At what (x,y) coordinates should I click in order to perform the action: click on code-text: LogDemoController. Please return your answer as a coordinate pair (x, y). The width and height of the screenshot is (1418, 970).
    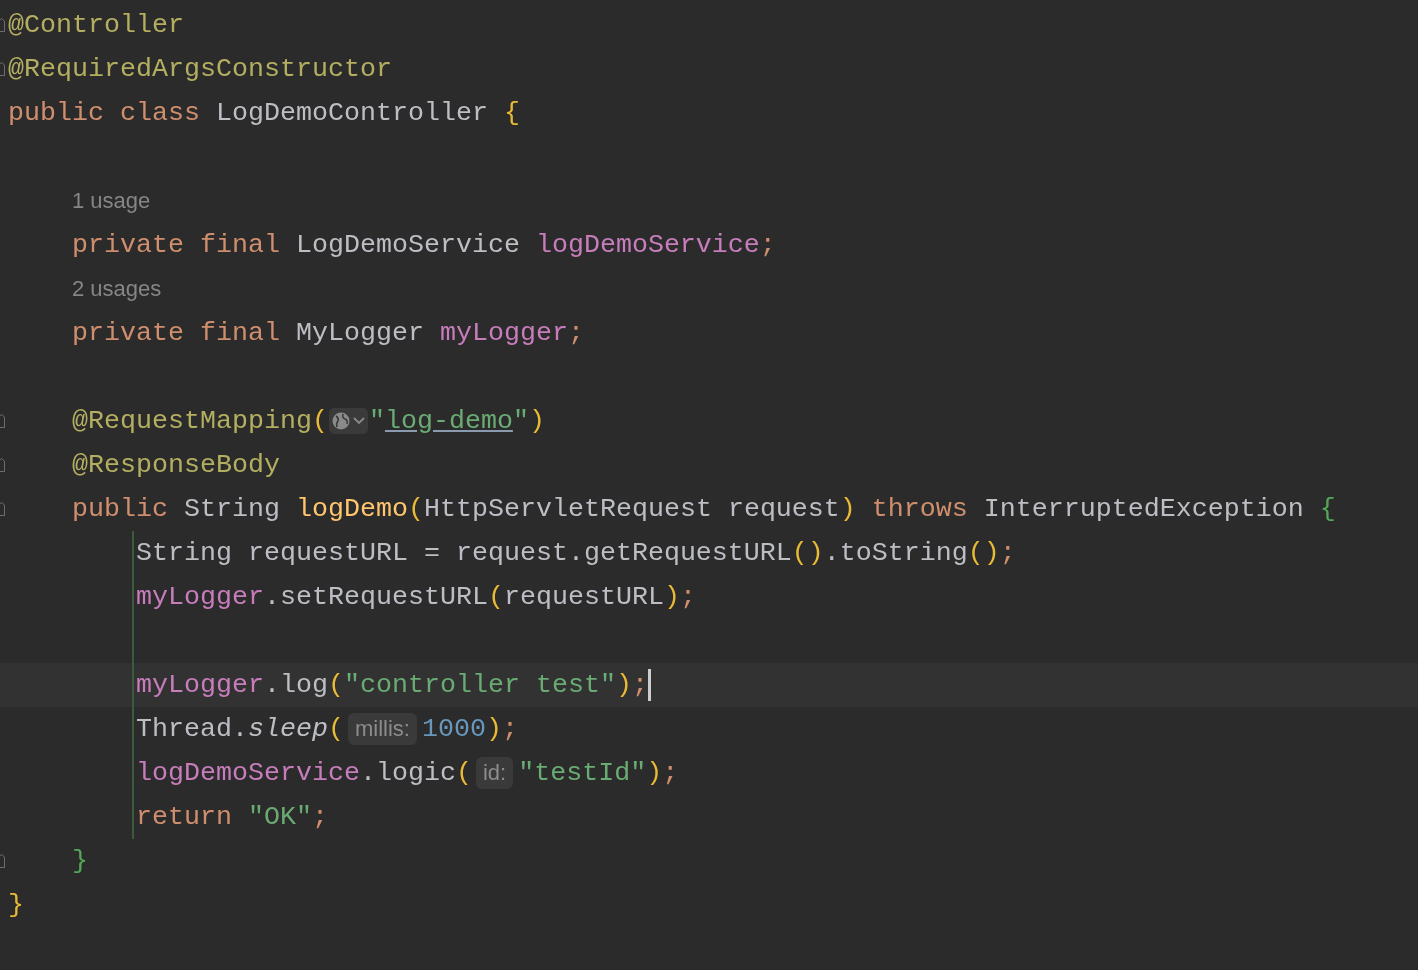
    Looking at the image, I should click on (352, 113).